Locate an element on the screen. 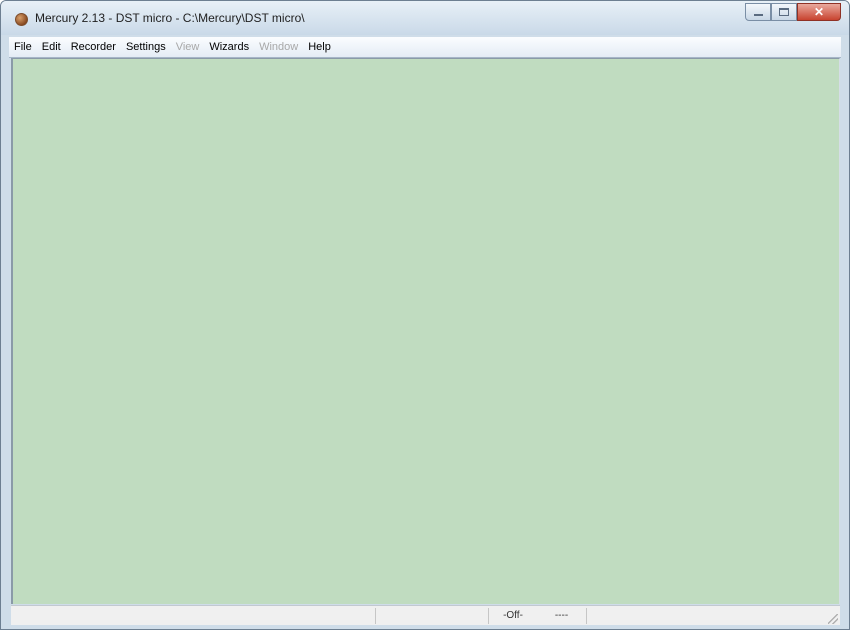 The image size is (850, 630). secondary-status: ---- is located at coordinates (562, 615).